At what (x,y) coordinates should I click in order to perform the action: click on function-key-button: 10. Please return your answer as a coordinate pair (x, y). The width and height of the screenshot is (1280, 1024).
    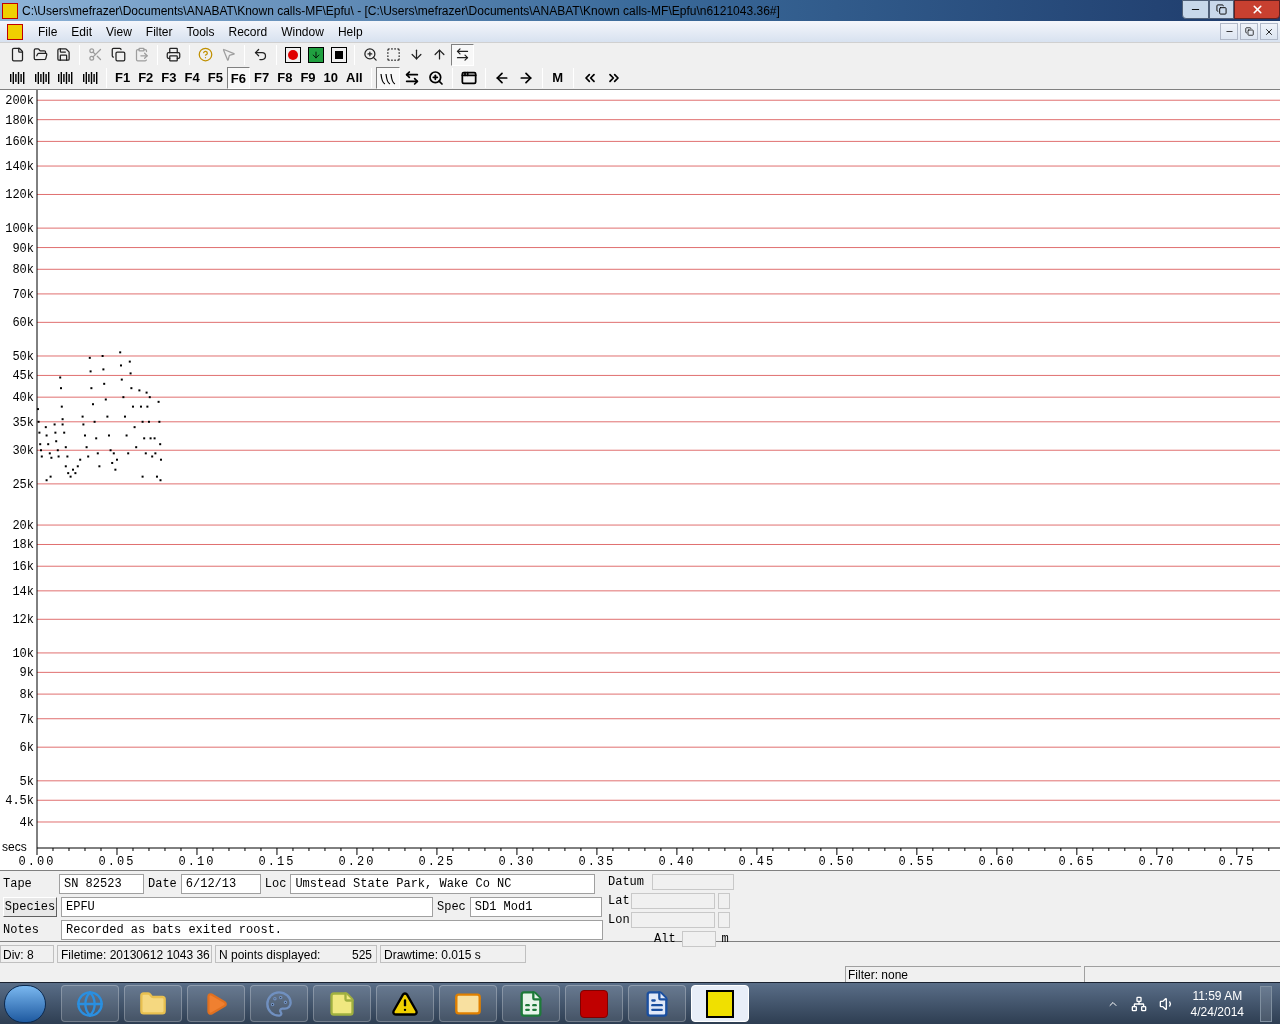
    Looking at the image, I should click on (330, 77).